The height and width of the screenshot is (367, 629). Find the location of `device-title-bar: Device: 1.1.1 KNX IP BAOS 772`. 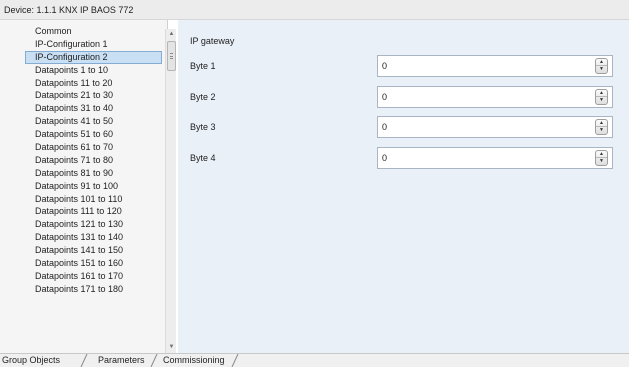

device-title-bar: Device: 1.1.1 KNX IP BAOS 772 is located at coordinates (314, 10).